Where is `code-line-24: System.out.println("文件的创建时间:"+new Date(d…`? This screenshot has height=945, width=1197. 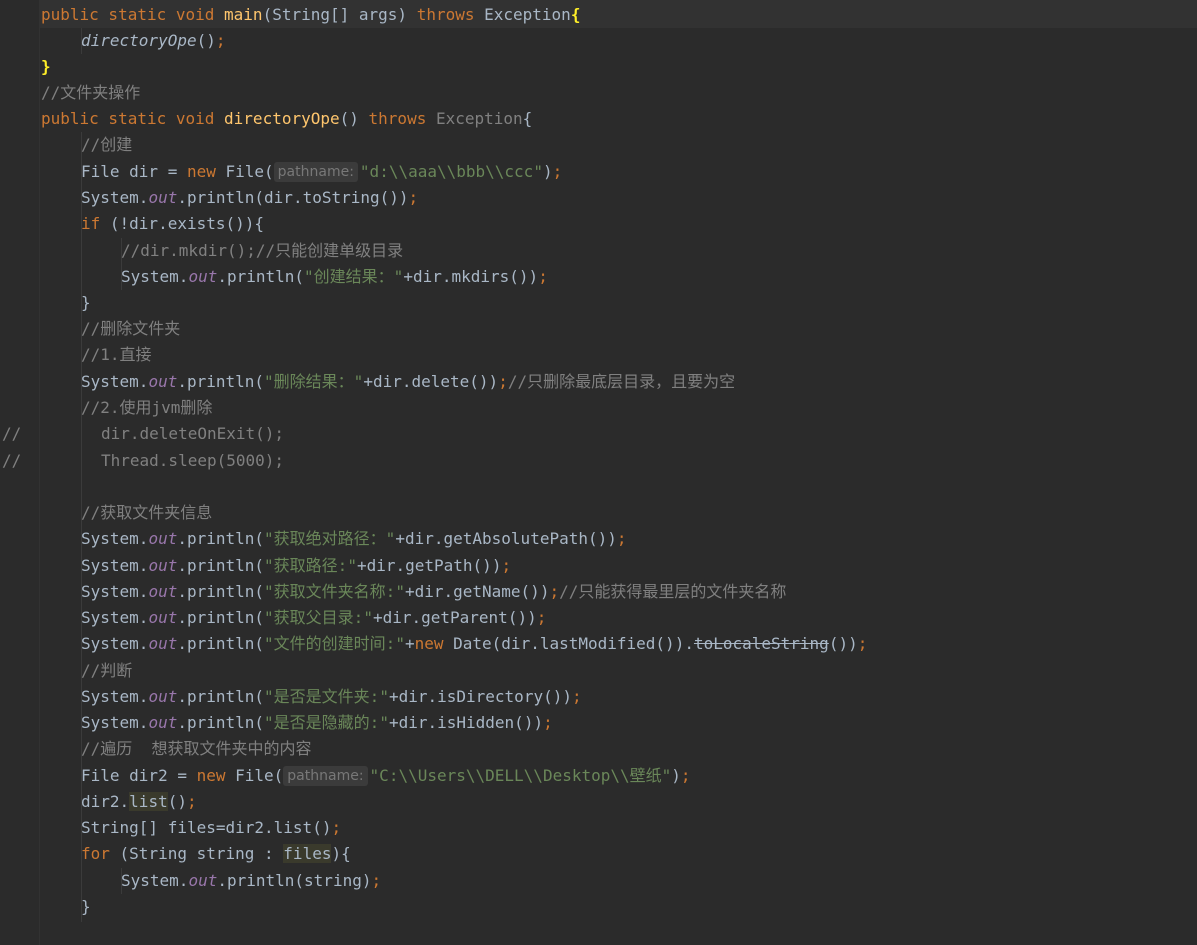 code-line-24: System.out.println("文件的创建时间:"+new Date(d… is located at coordinates (474, 644).